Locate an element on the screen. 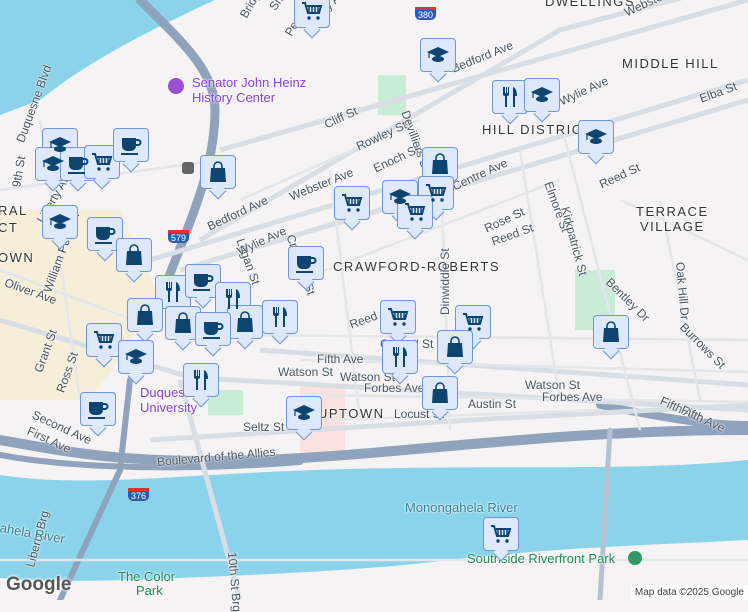  street-label: Forbes Ave is located at coordinates (572, 397).